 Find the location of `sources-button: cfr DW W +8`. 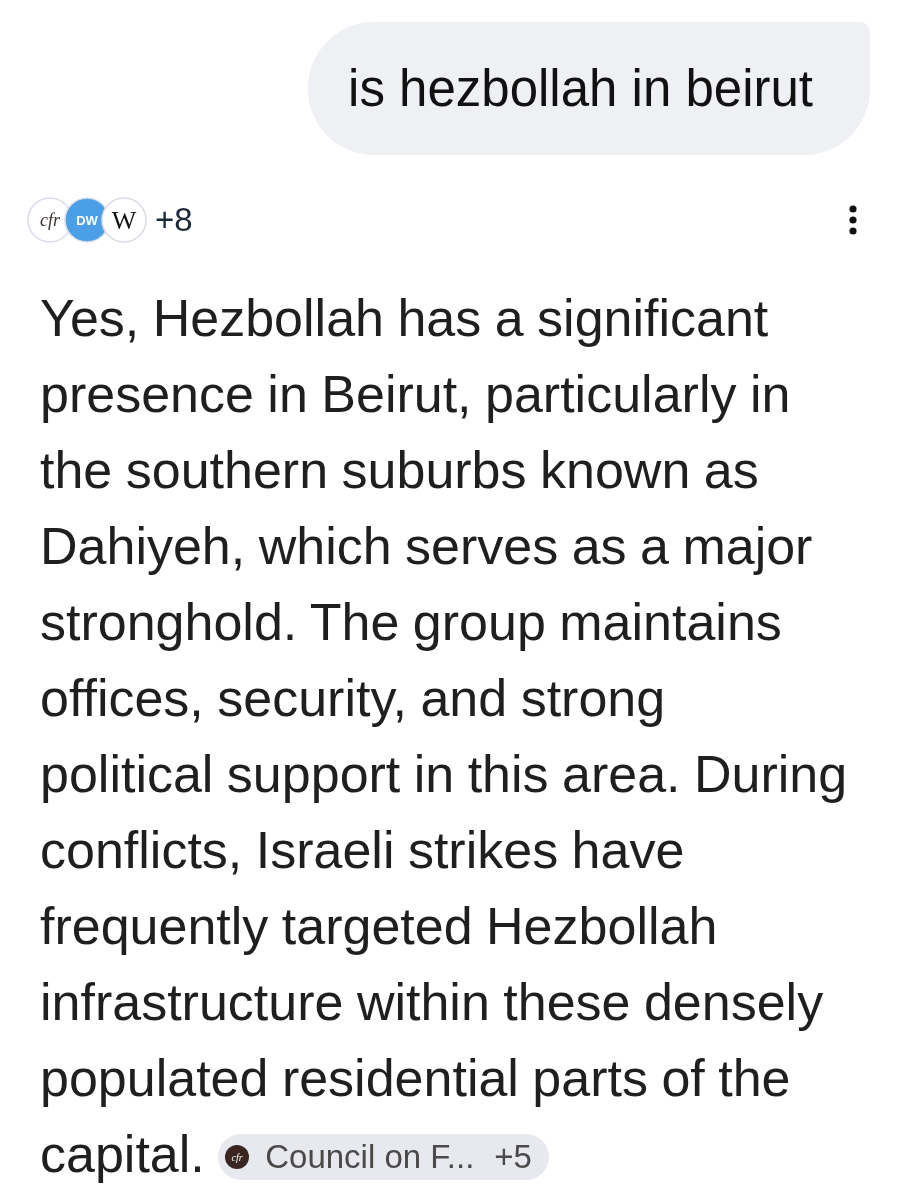

sources-button: cfr DW W +8 is located at coordinates (110, 220).